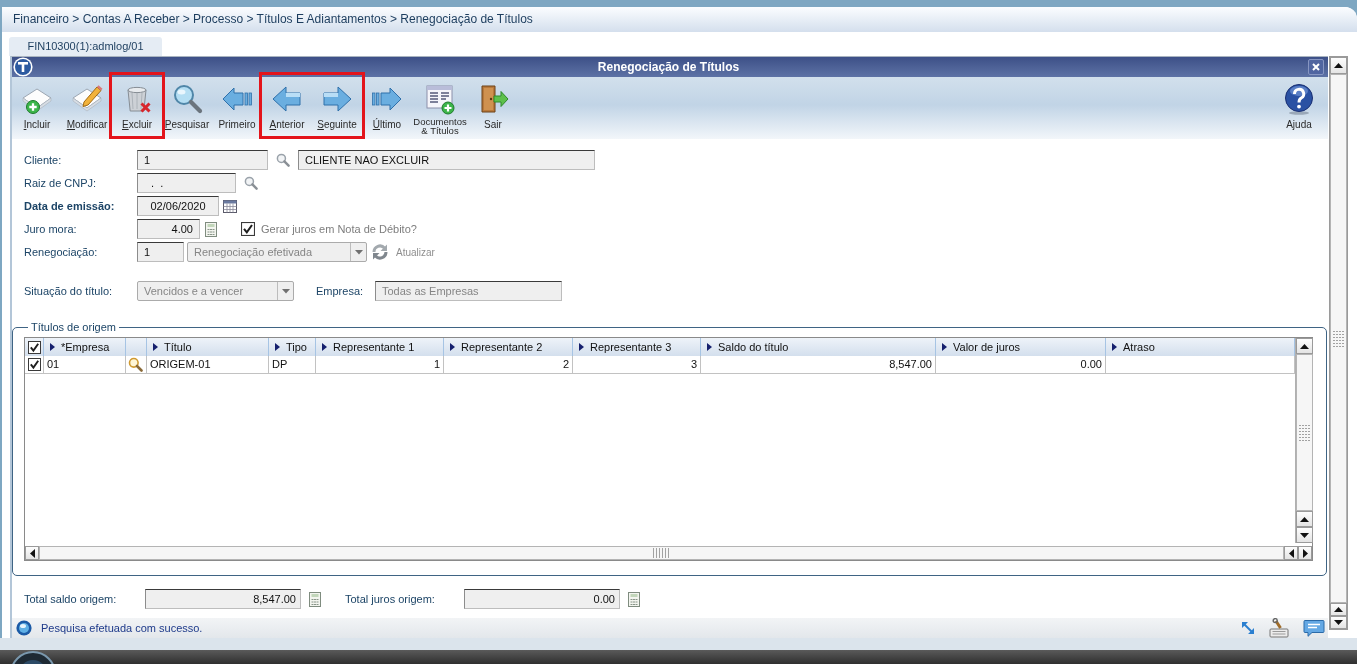 This screenshot has height=664, width=1357. I want to click on help-button: Ajuda, so click(1299, 109).